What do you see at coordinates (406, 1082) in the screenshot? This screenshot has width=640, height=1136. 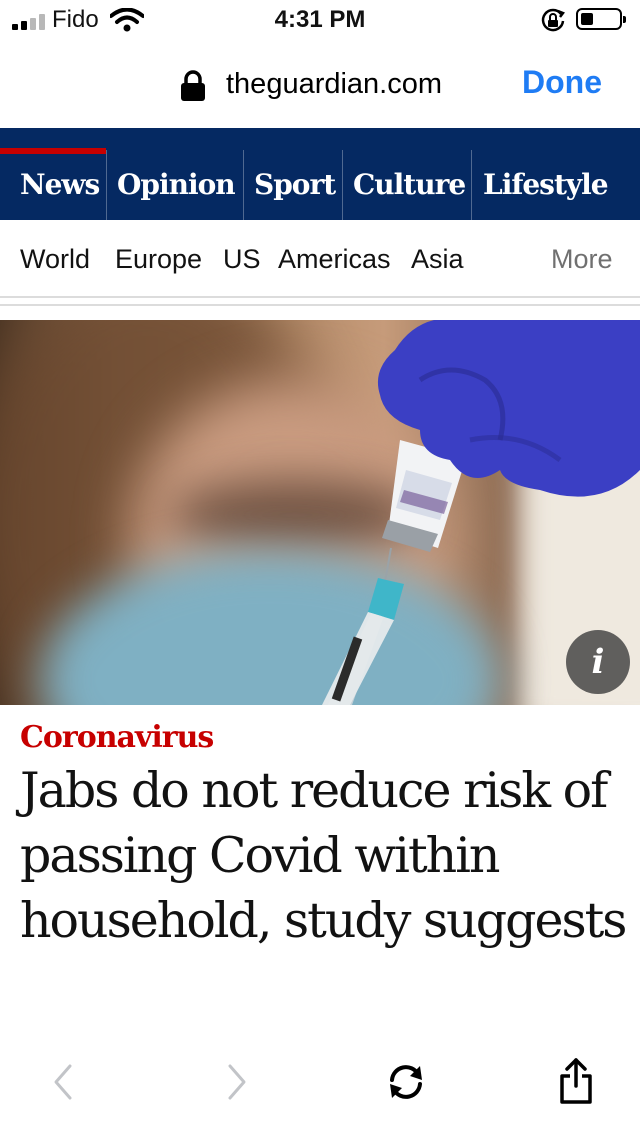 I see `reload-icon` at bounding box center [406, 1082].